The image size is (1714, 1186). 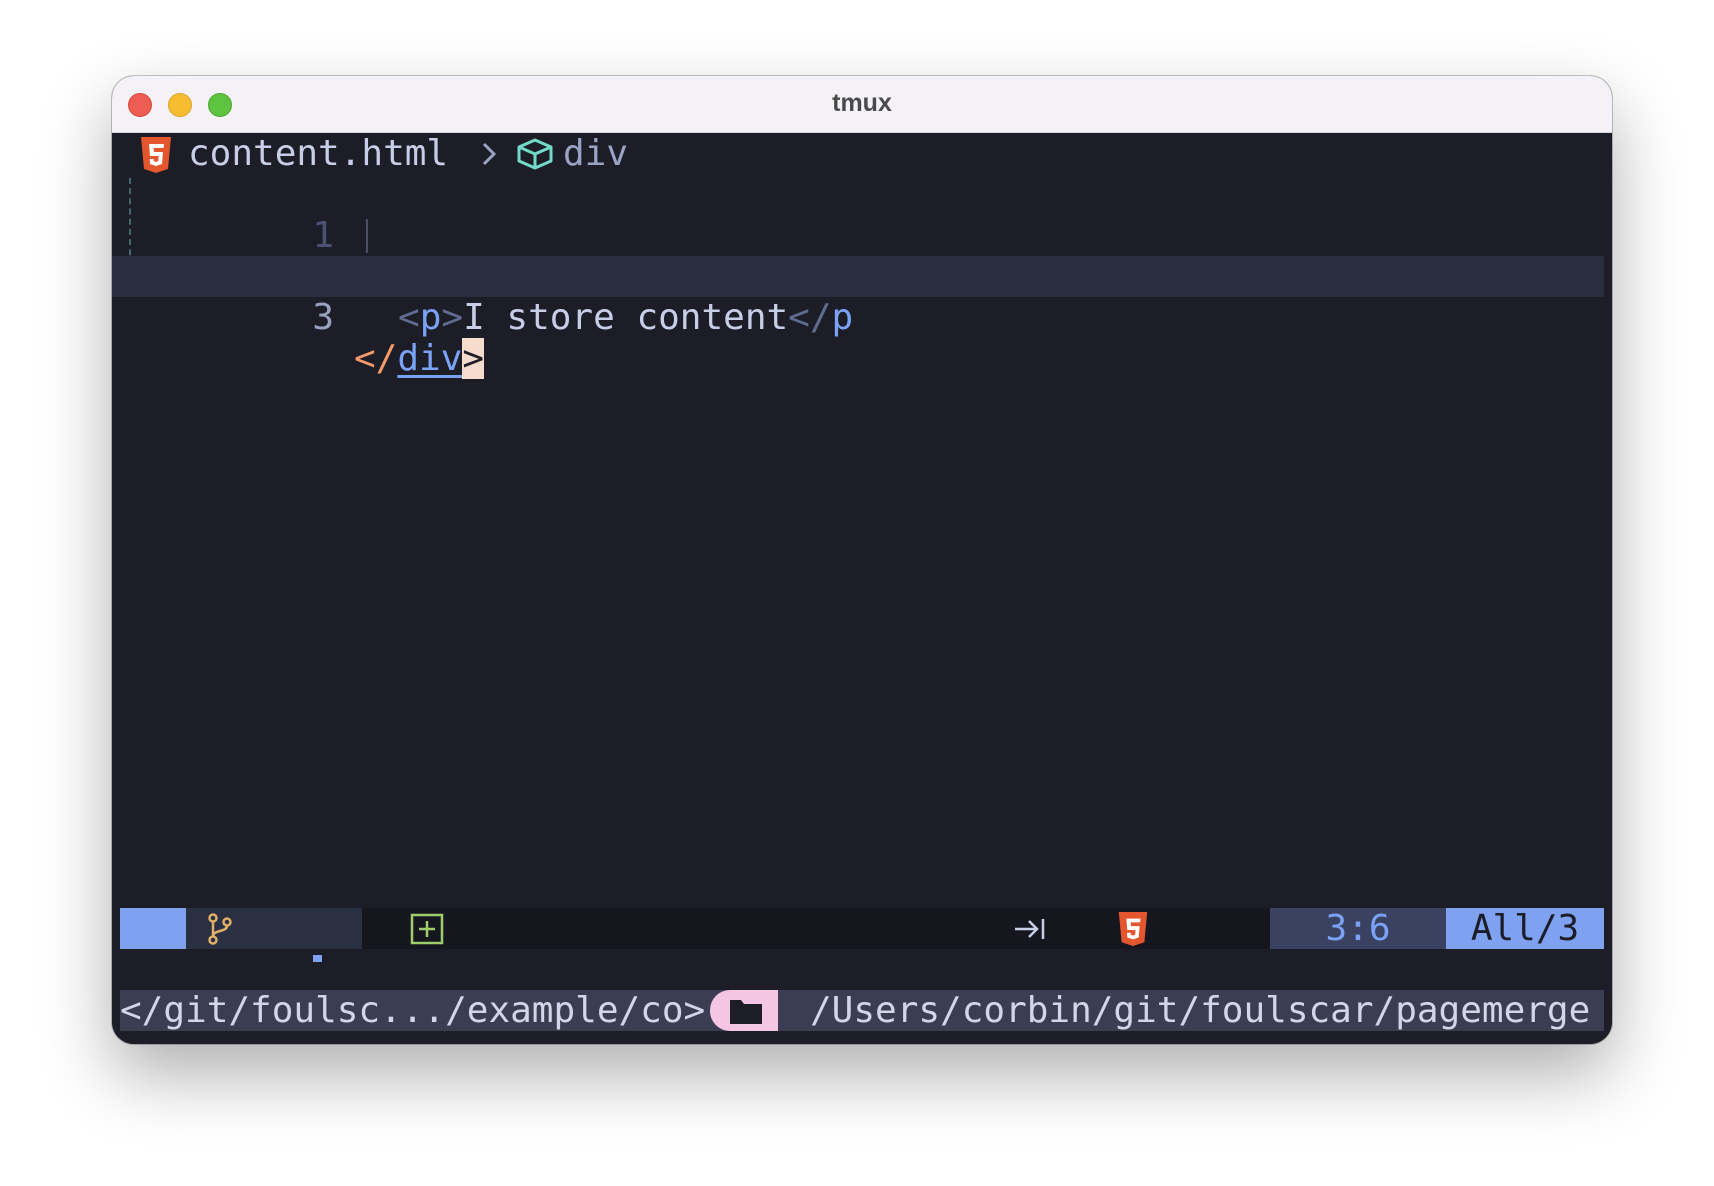 I want to click on git-branch: main, so click(x=274, y=969).